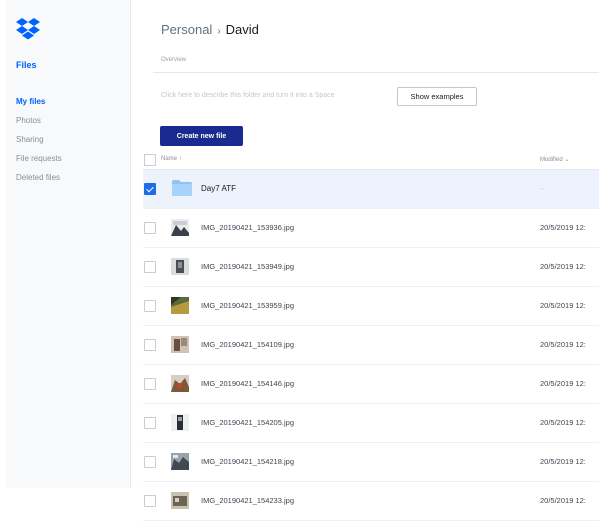 The width and height of the screenshot is (599, 521). What do you see at coordinates (39, 181) in the screenshot?
I see `sidebar-item-deleted-files: Deleted files` at bounding box center [39, 181].